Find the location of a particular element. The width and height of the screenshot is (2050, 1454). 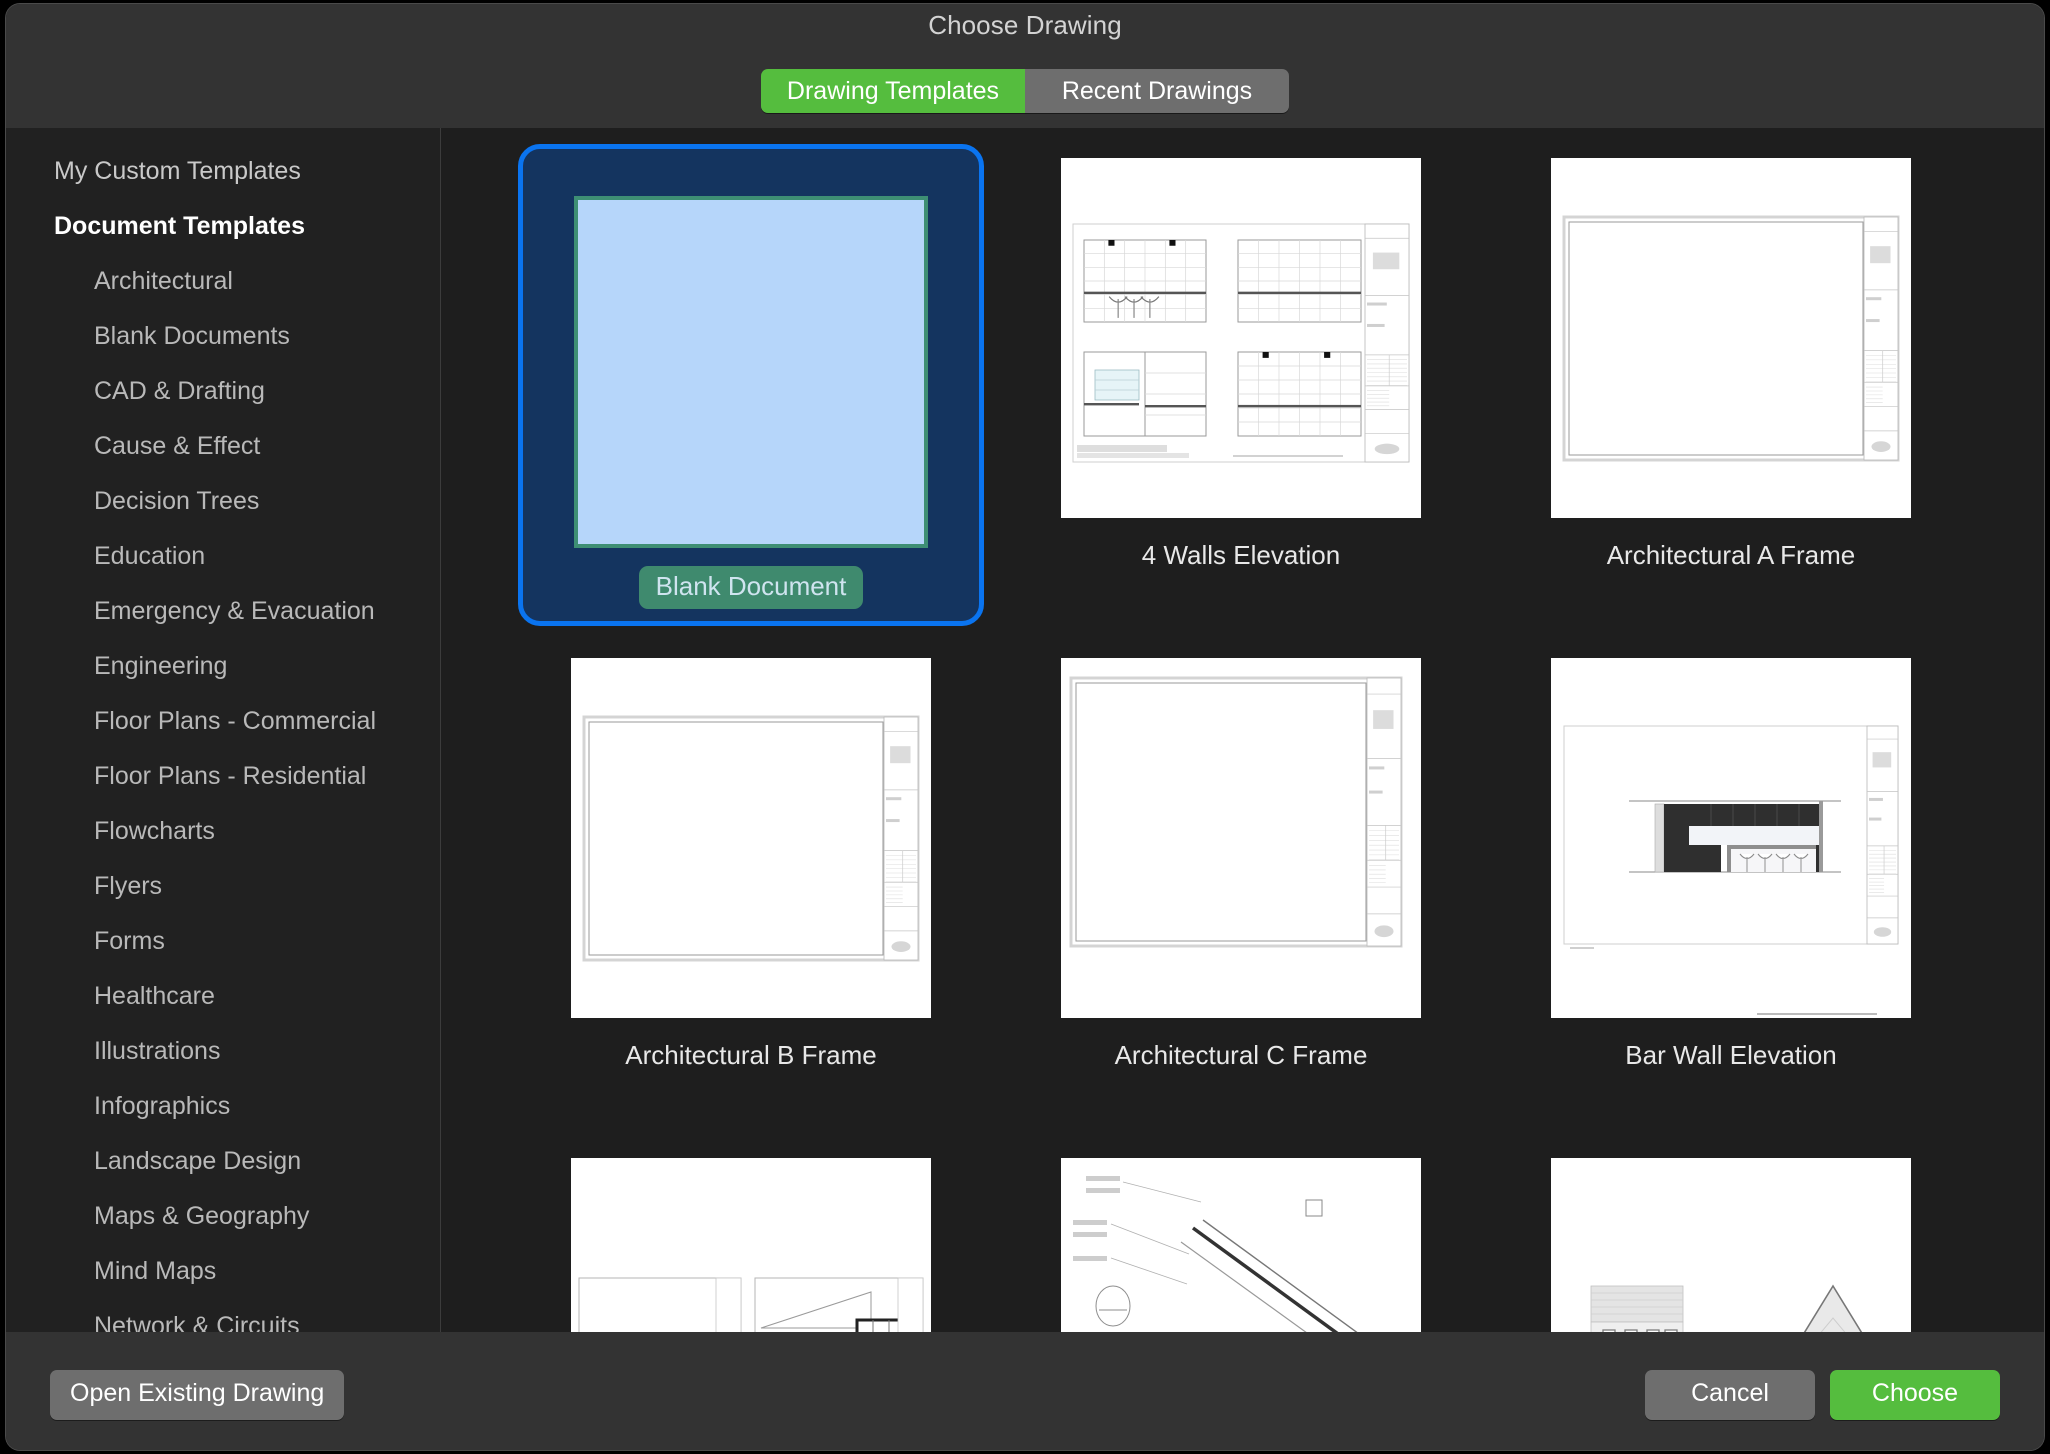

thumbnail-artwork-roof-detail is located at coordinates (1241, 1245).